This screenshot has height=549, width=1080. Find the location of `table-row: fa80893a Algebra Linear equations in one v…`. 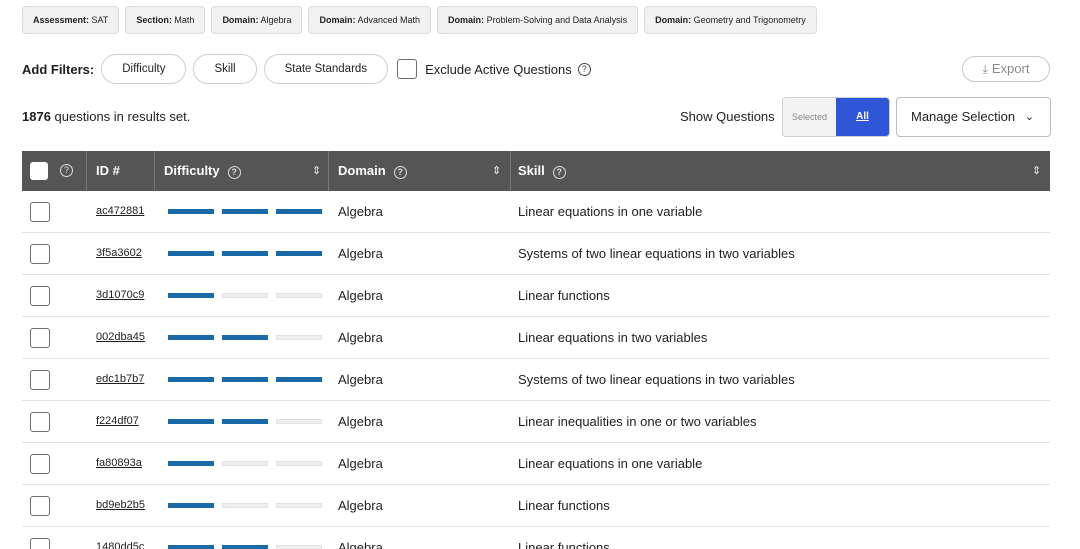

table-row: fa80893a Algebra Linear equations in one v… is located at coordinates (536, 464).